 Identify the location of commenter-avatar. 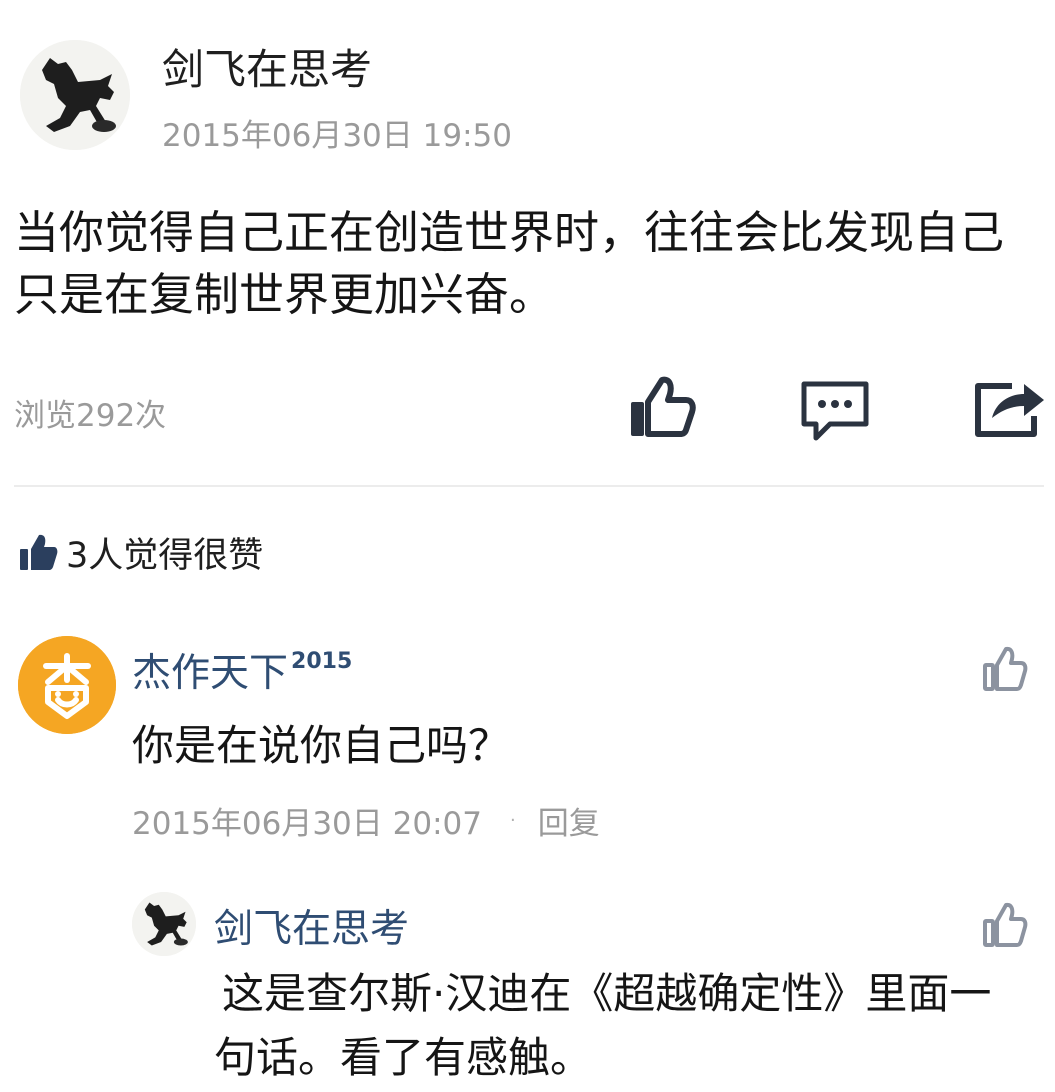
(67, 685).